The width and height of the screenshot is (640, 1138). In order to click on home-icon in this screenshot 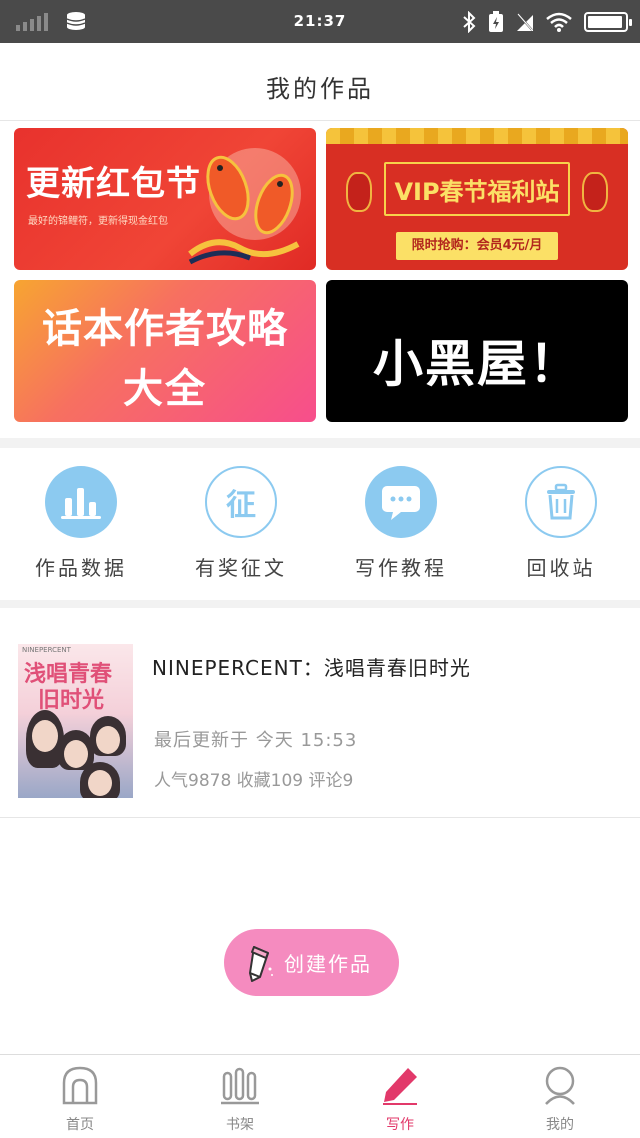, I will do `click(80, 1085)`.